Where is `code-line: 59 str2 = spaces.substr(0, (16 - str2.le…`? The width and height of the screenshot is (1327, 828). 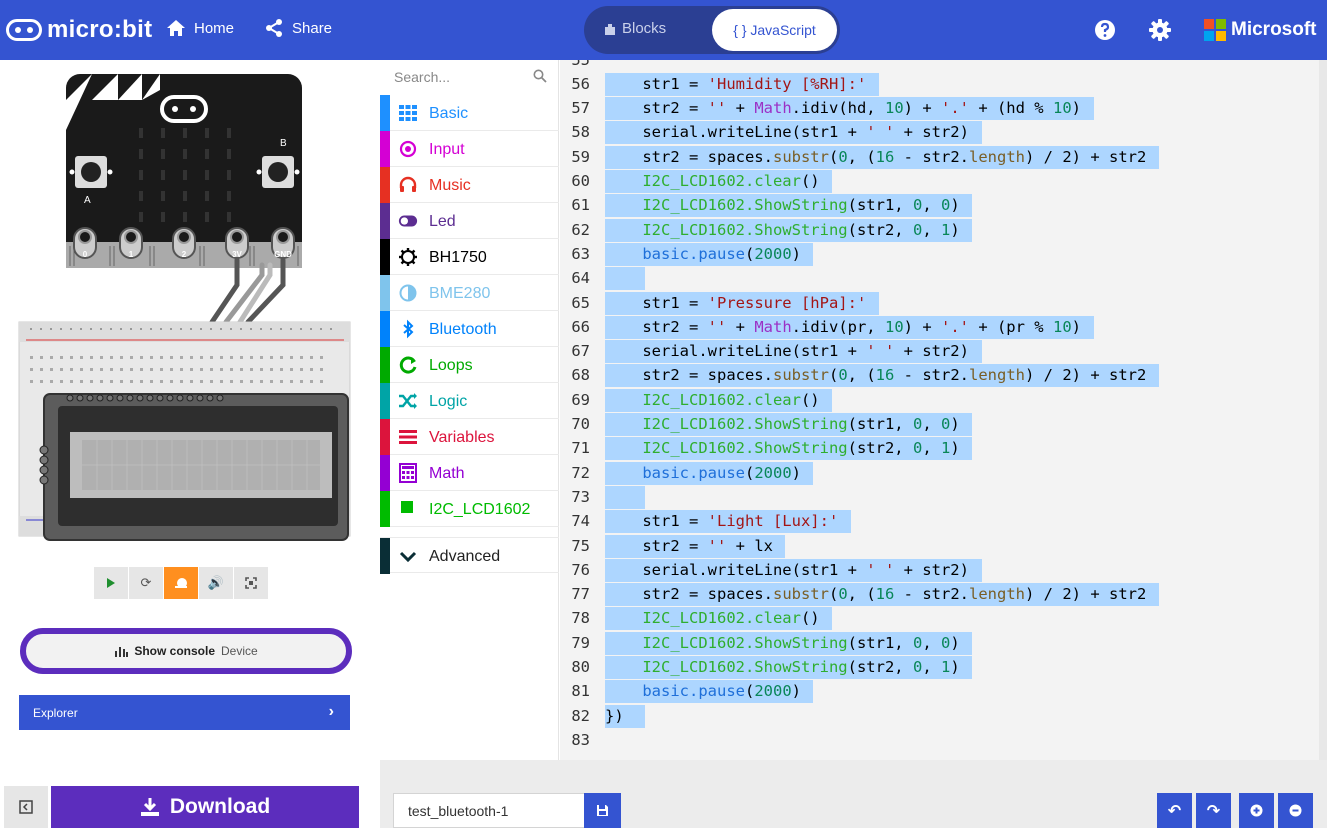 code-line: 59 str2 = spaces.substr(0, (16 - str2.le… is located at coordinates (943, 157).